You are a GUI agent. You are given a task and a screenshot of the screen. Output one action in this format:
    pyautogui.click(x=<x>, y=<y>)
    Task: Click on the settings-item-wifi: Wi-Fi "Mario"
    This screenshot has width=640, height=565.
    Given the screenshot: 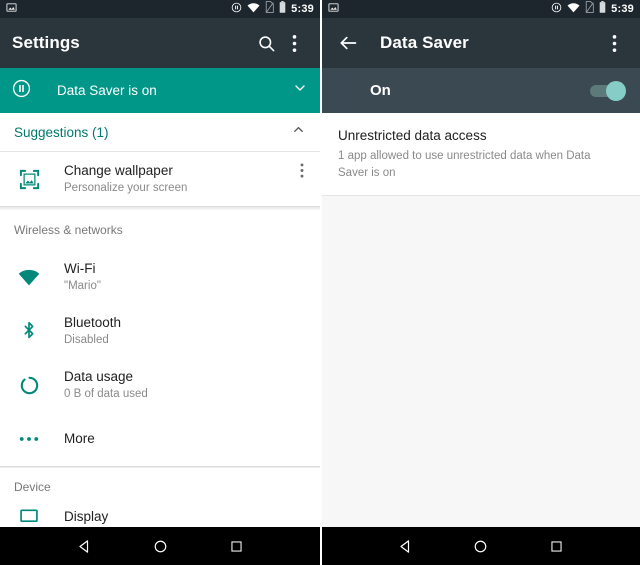 What is the action you would take?
    pyautogui.click(x=160, y=277)
    